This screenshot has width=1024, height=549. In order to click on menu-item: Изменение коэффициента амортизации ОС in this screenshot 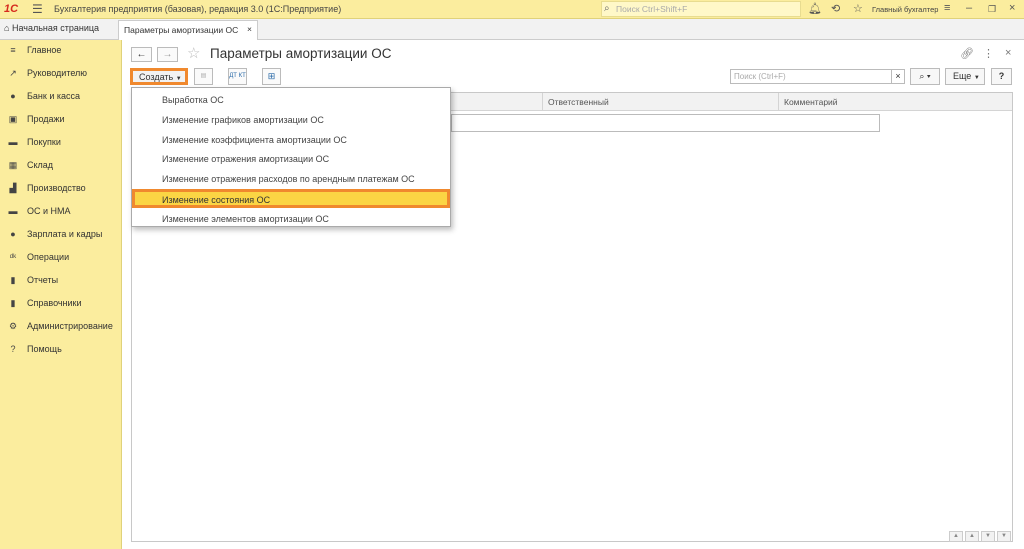, I will do `click(291, 139)`.